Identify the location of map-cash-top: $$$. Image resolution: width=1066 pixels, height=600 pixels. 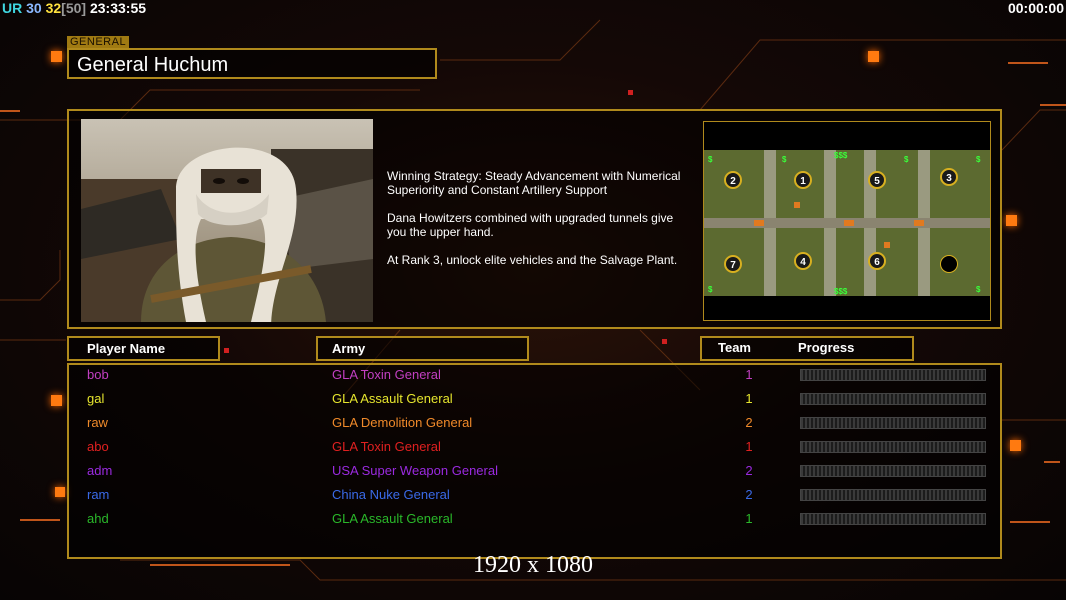
(841, 155).